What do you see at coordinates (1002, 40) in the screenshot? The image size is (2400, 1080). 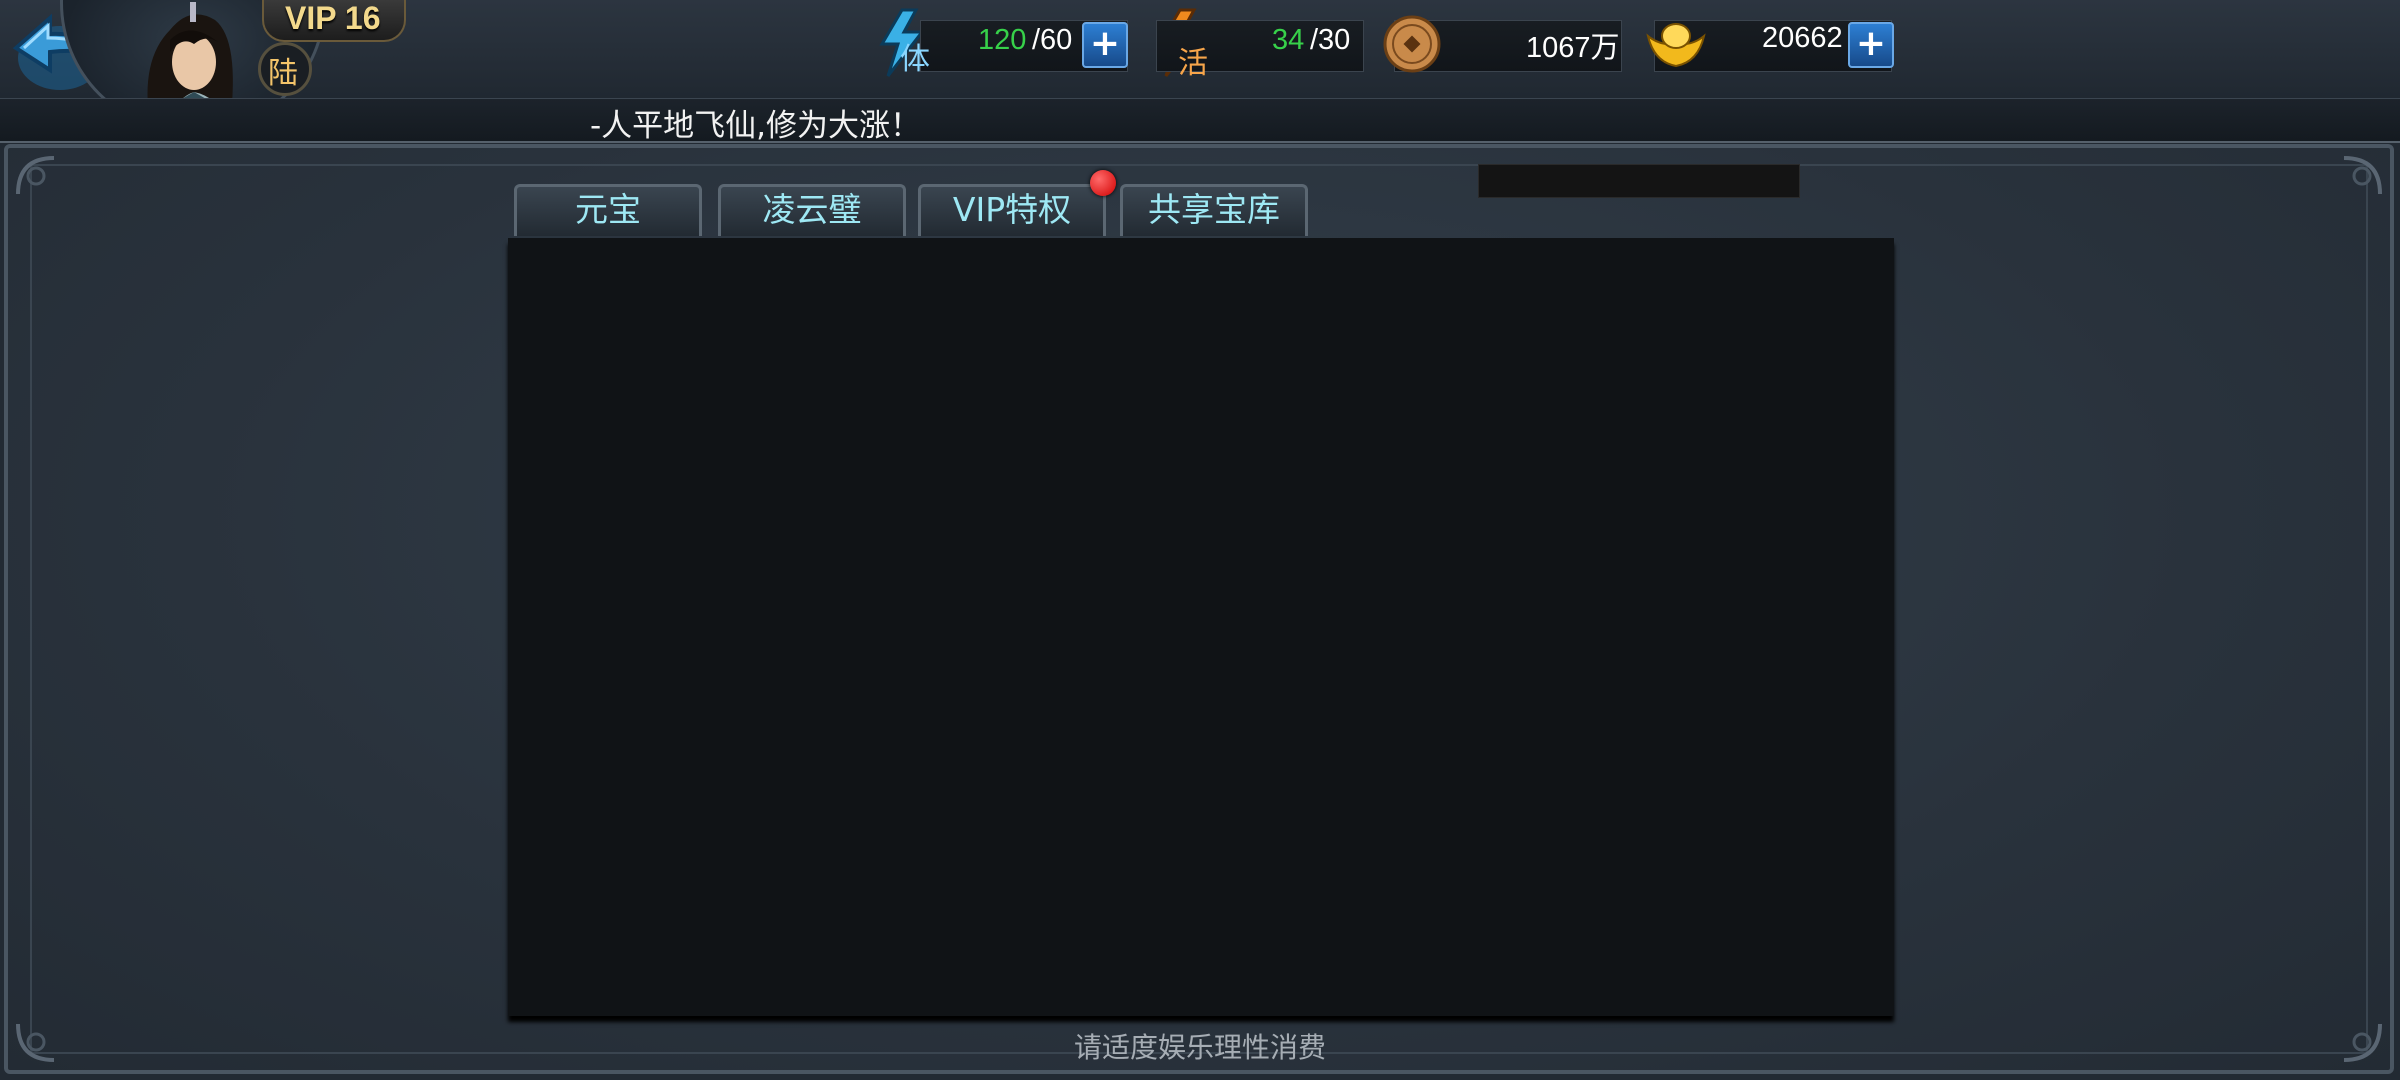 I see `stamina-current: 120` at bounding box center [1002, 40].